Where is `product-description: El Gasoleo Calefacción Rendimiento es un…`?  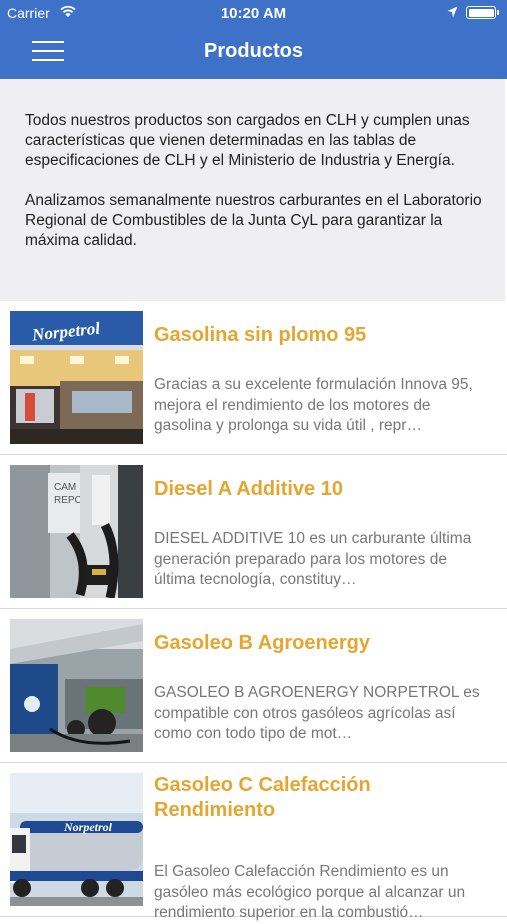 product-description: El Gasoleo Calefacción Rendimiento es un… is located at coordinates (310, 892).